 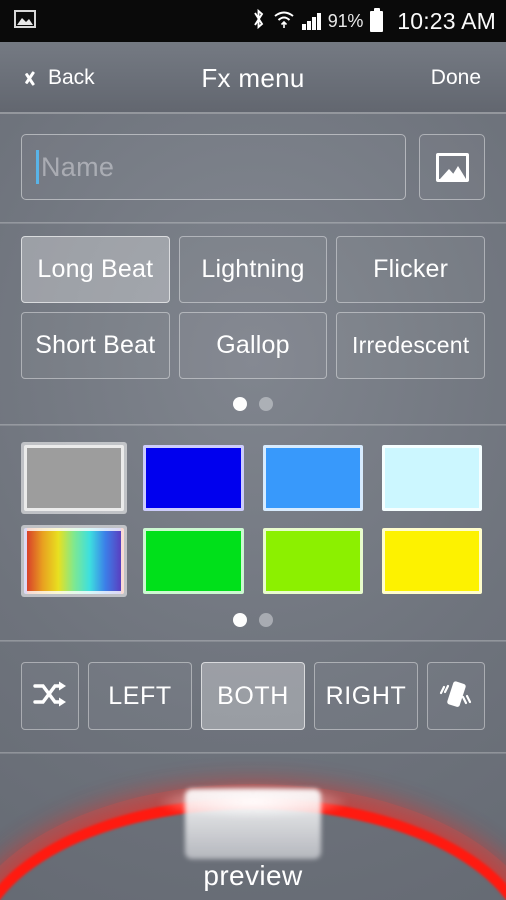 I want to click on picture-button, so click(x=452, y=167).